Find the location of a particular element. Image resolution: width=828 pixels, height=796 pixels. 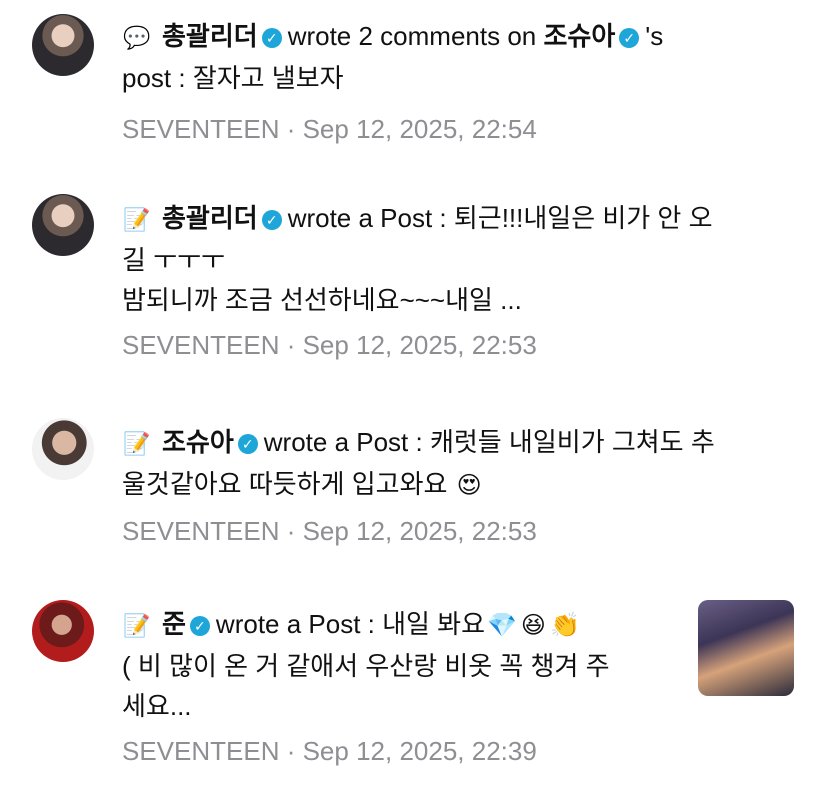

timestamp-meta: SEVENTEEN · Sep 12, 2025, 22:54 is located at coordinates (329, 129).